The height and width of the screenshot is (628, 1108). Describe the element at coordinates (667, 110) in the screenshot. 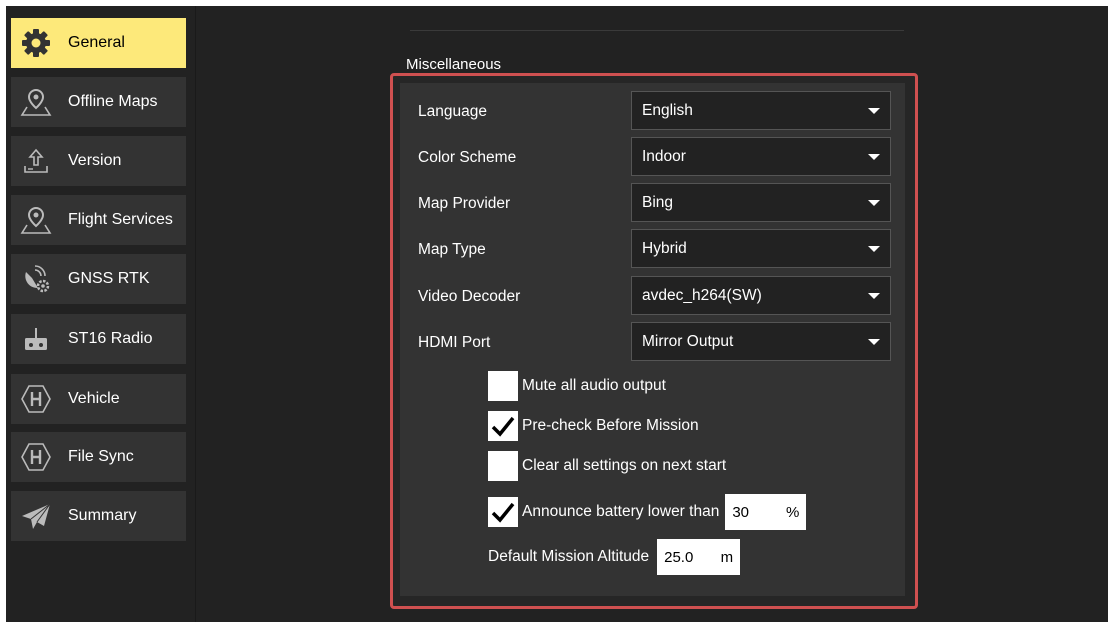

I see `language-value: English` at that location.